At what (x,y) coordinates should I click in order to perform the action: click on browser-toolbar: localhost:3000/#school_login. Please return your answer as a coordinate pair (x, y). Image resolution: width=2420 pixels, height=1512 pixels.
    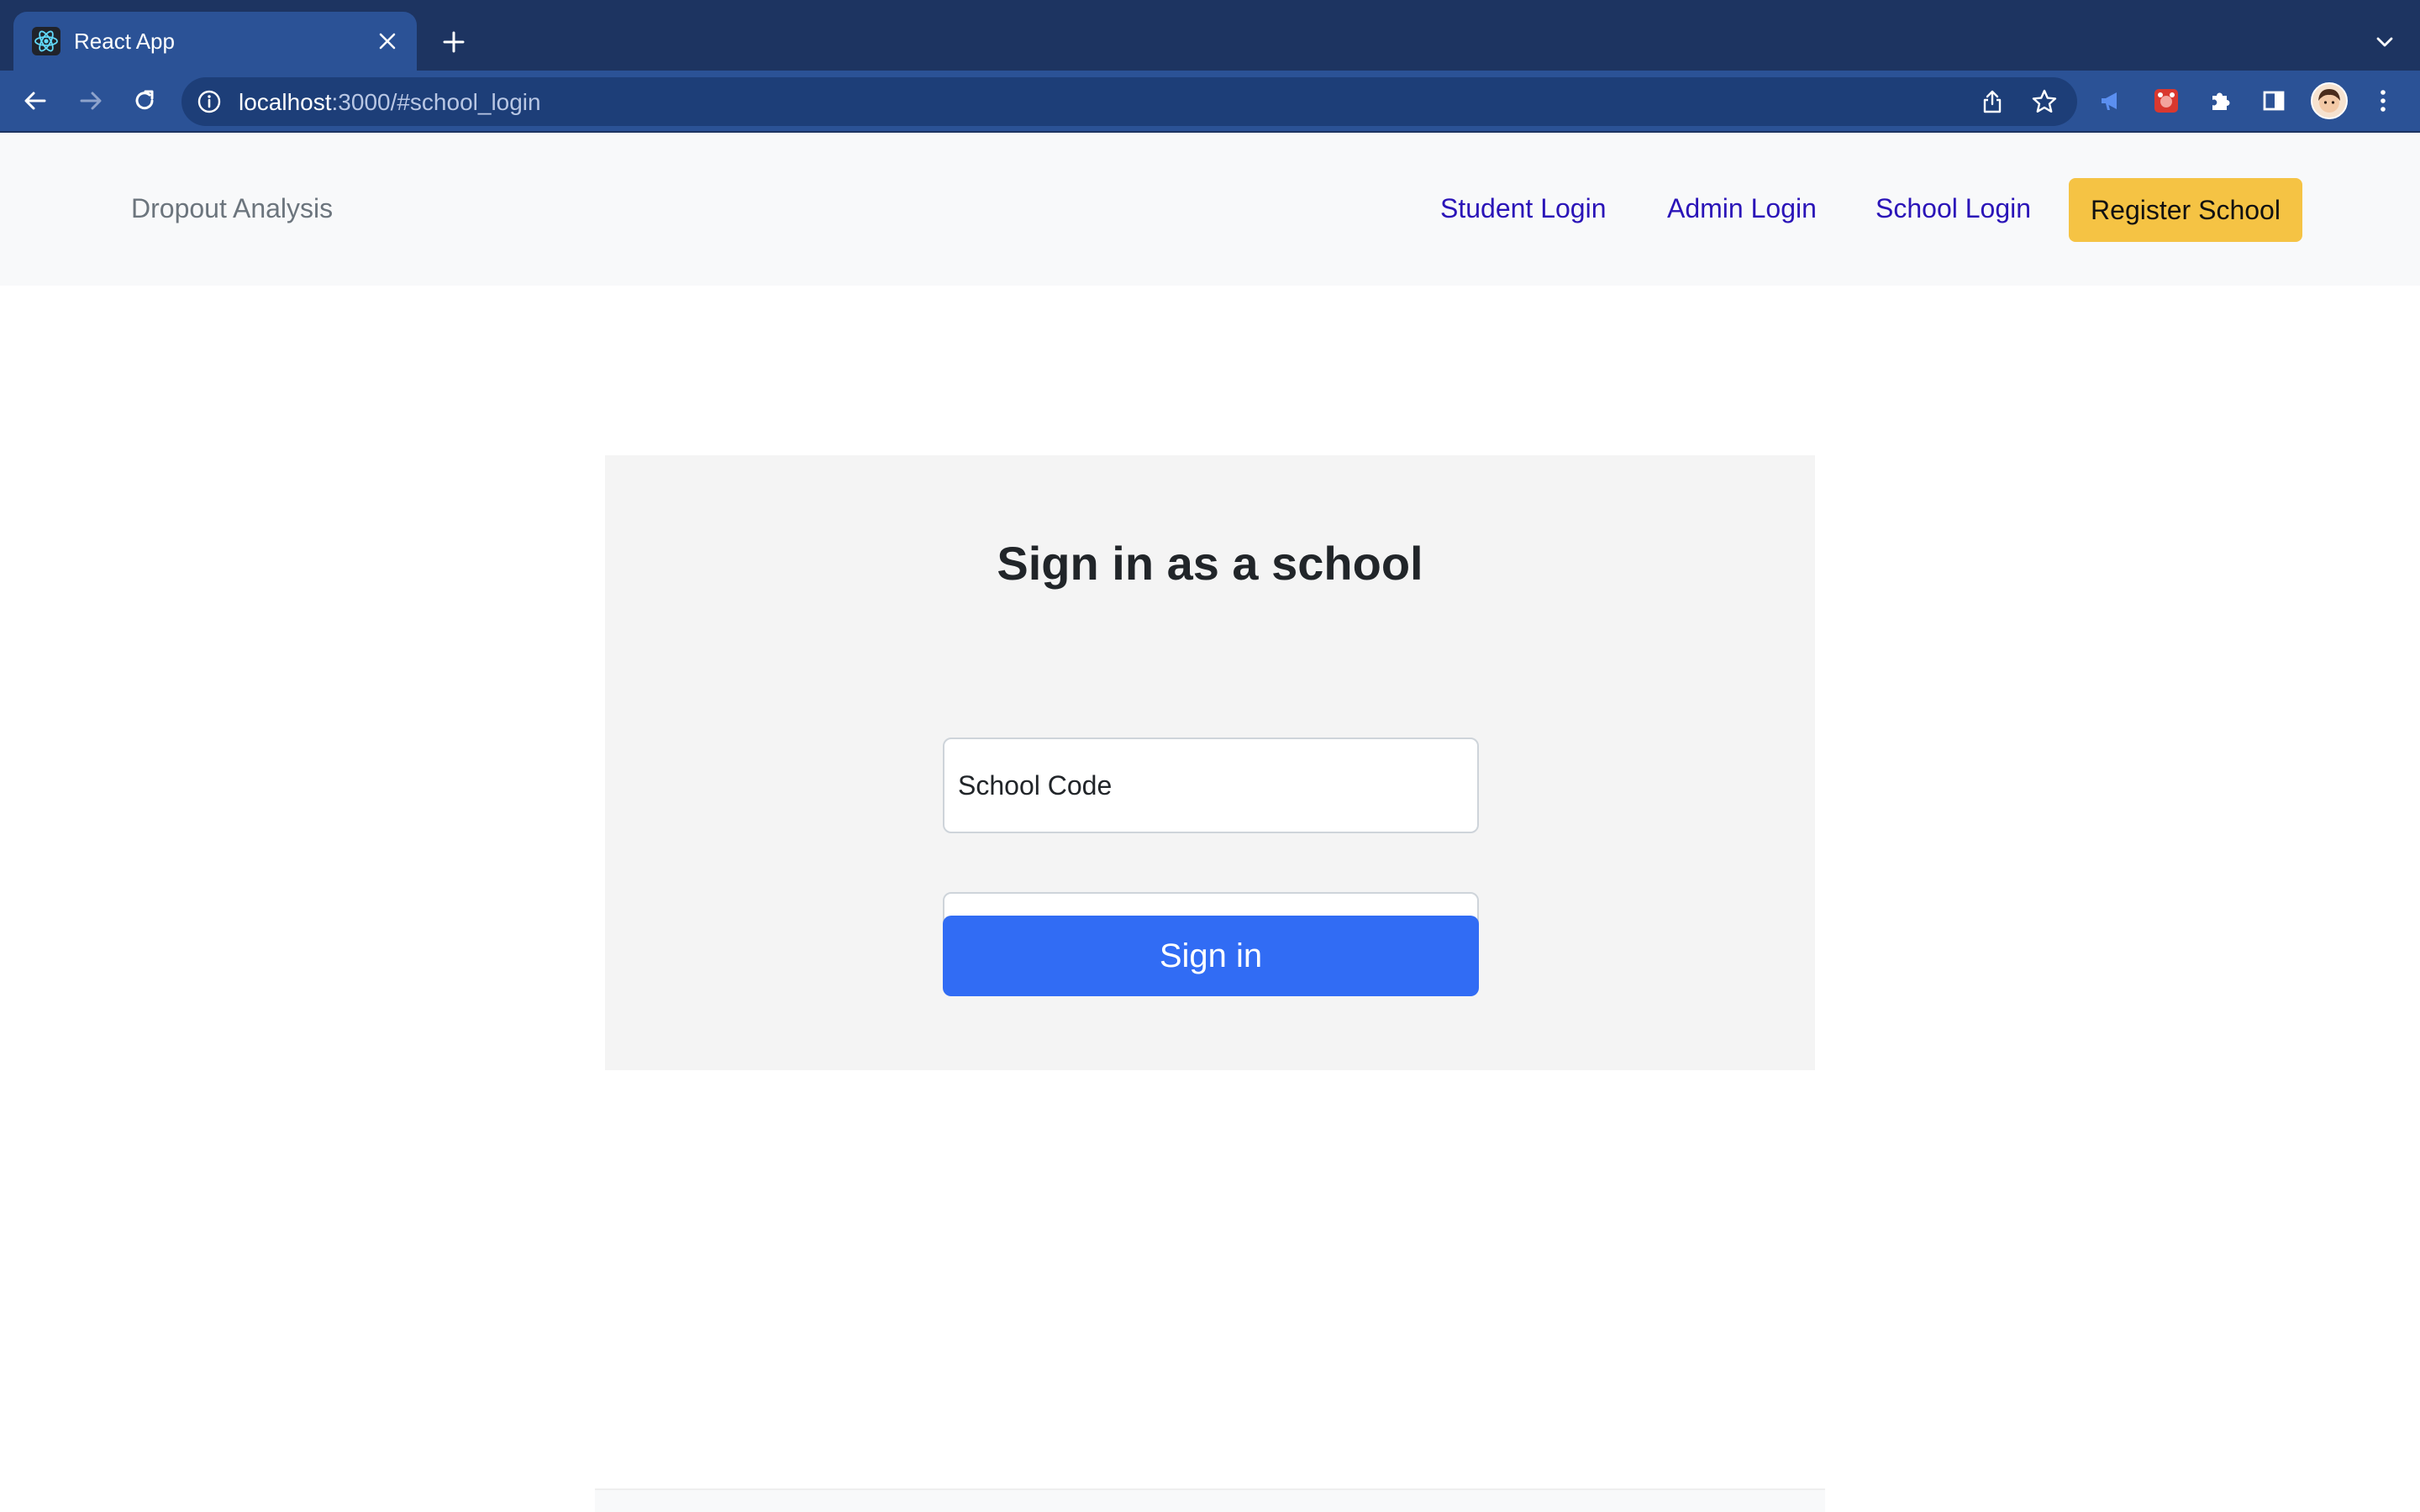
    Looking at the image, I should click on (1210, 102).